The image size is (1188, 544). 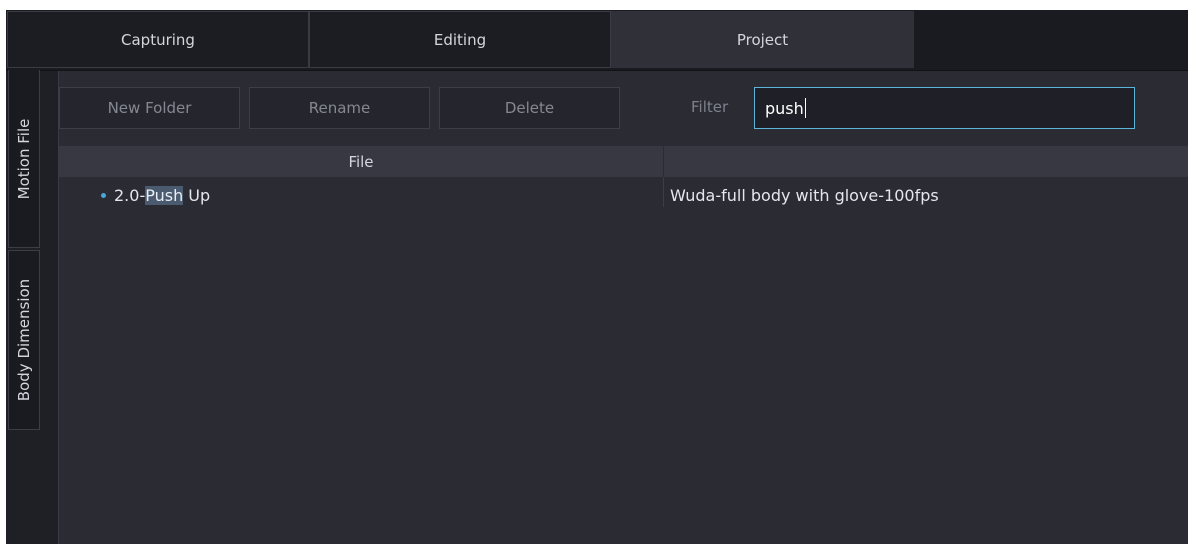 What do you see at coordinates (197, 195) in the screenshot?
I see `file-name-suffix: Up` at bounding box center [197, 195].